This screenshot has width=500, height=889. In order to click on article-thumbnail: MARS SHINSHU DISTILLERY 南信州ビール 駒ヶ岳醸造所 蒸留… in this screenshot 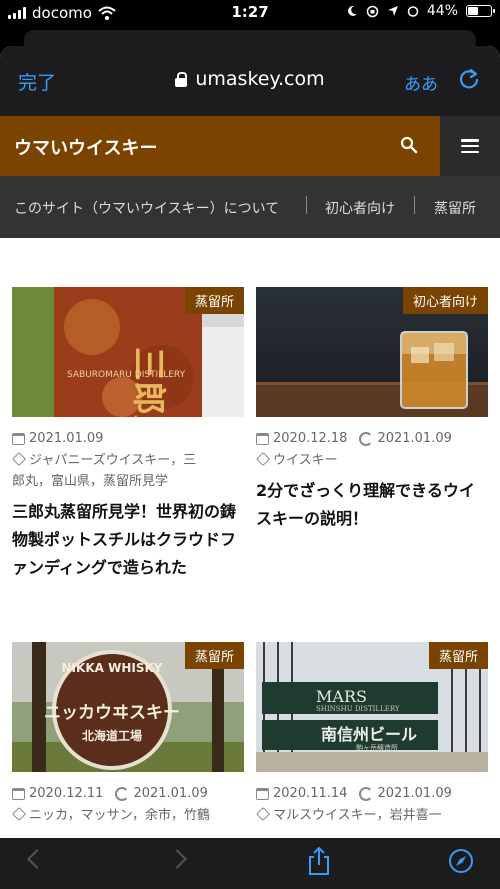, I will do `click(372, 707)`.